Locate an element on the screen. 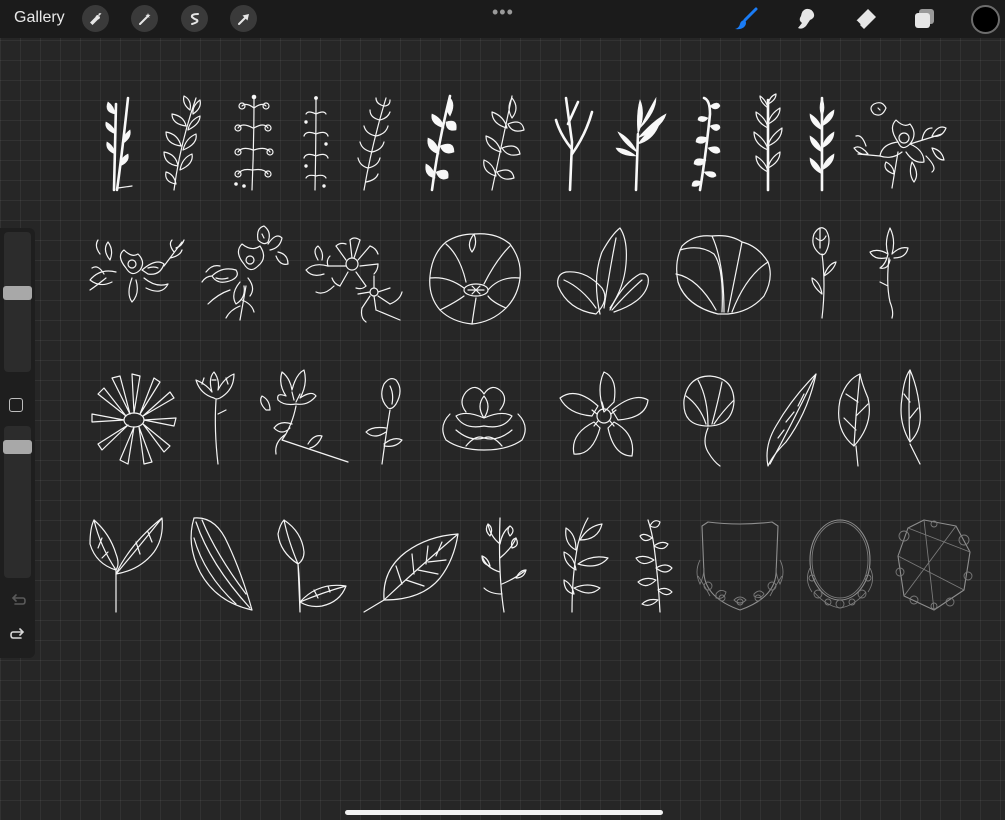 Image resolution: width=1005 pixels, height=820 pixels. shield-frame-illustration is located at coordinates (740, 566).